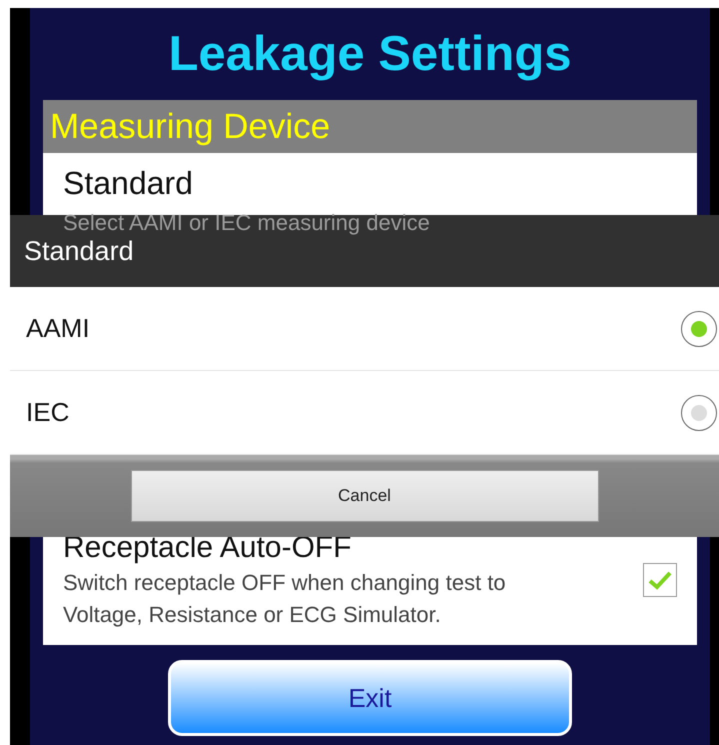 This screenshot has width=719, height=745. Describe the element at coordinates (247, 223) in the screenshot. I see `setting-description: Select AAMI or IEC measuring device` at that location.